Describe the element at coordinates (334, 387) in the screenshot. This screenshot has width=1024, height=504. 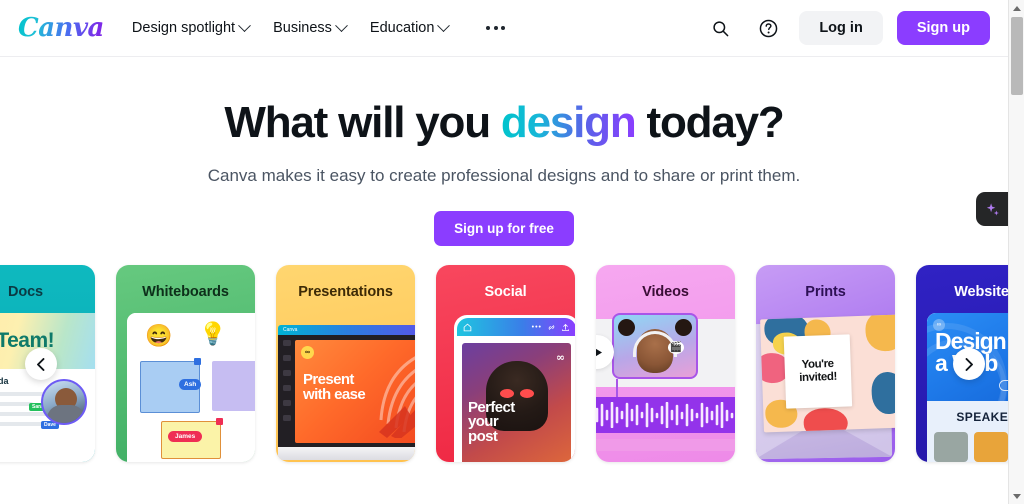
I see `slide-text: Present with ease` at that location.